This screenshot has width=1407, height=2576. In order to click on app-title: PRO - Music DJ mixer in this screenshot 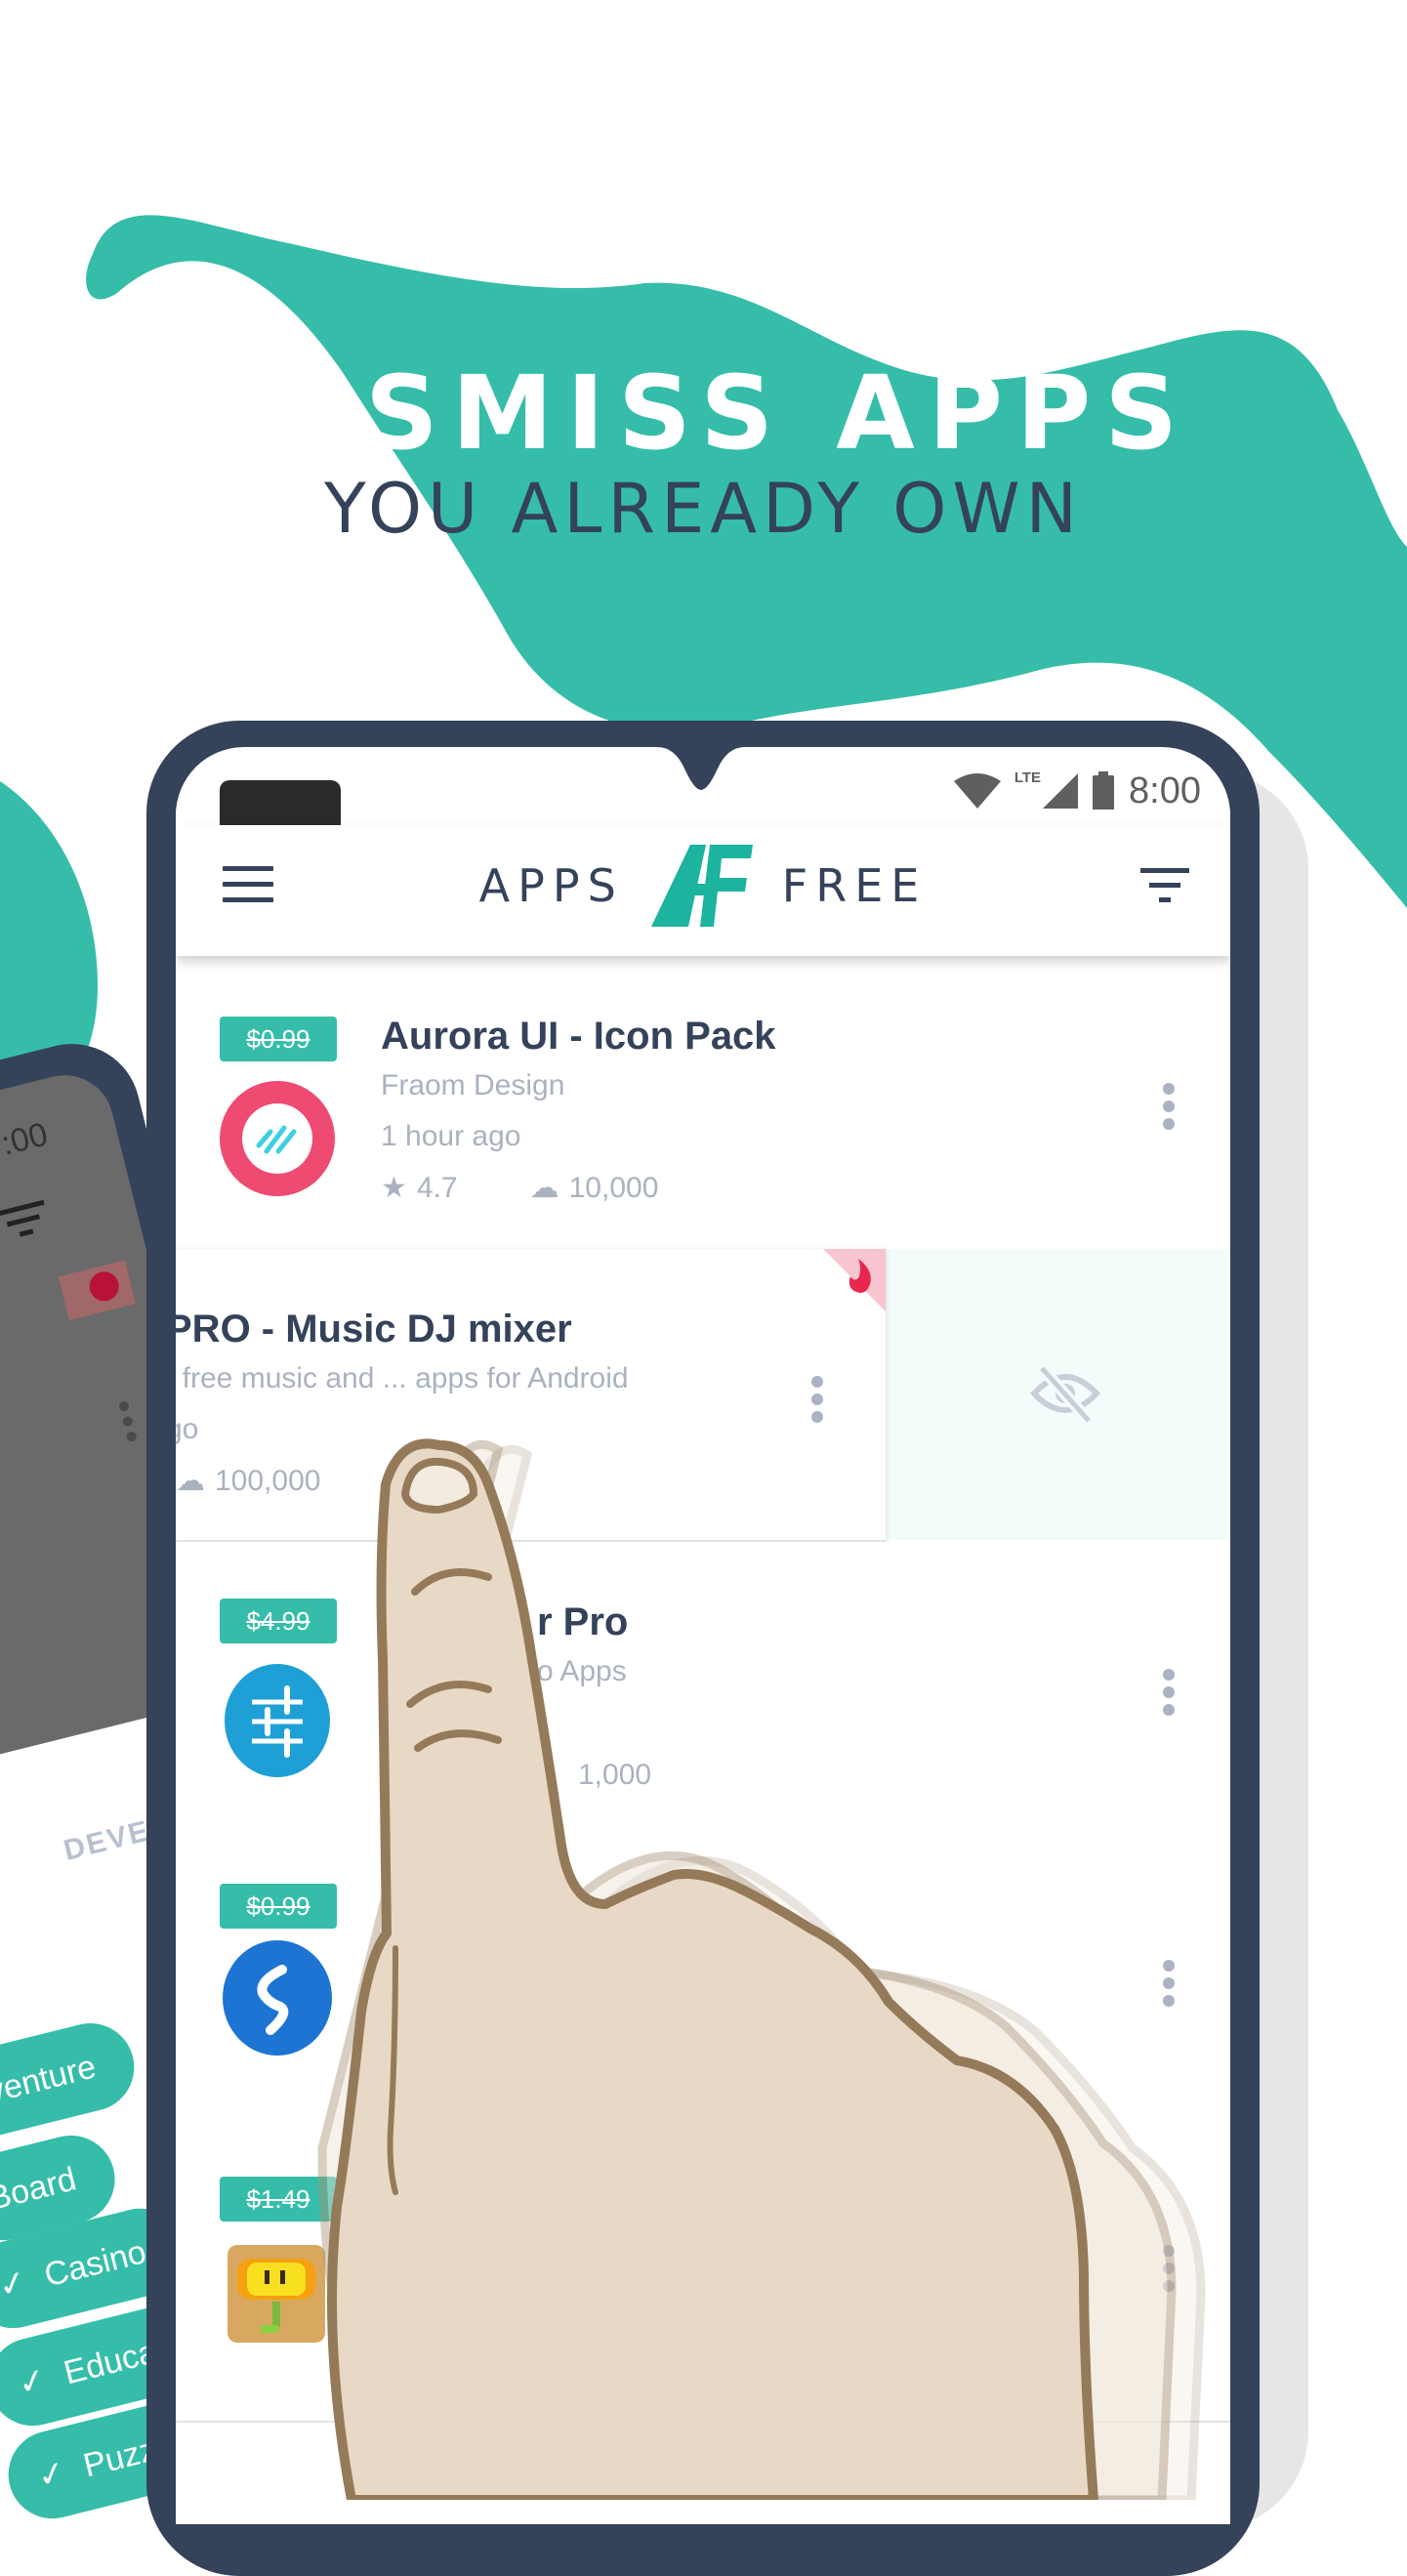, I will do `click(374, 1329)`.